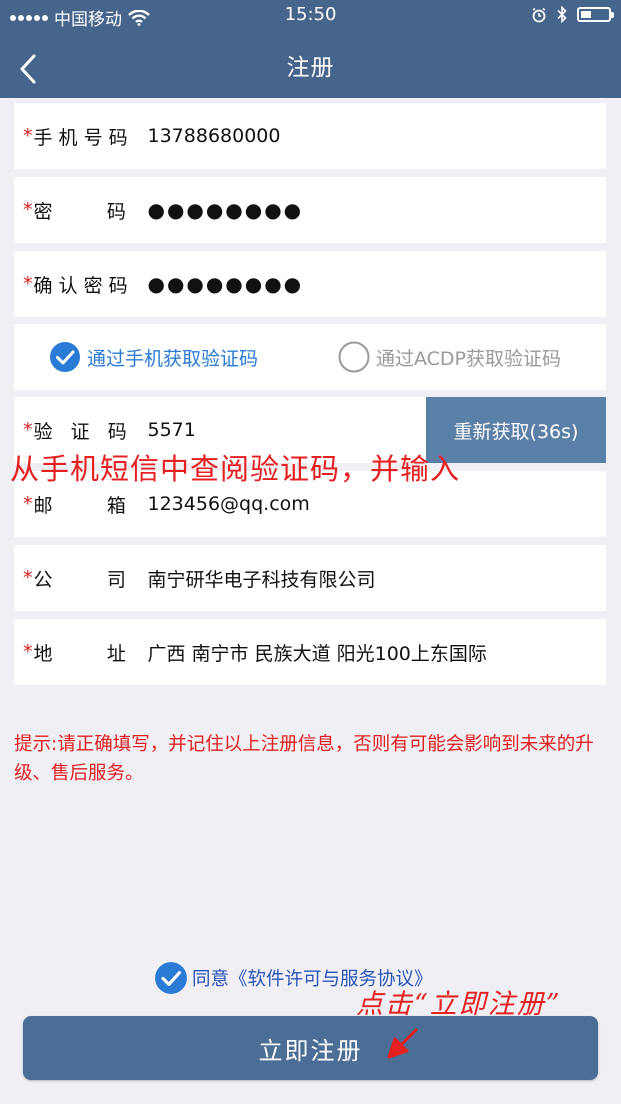 This screenshot has height=1104, width=621. Describe the element at coordinates (562, 14) in the screenshot. I see `bluetooth-icon` at that location.